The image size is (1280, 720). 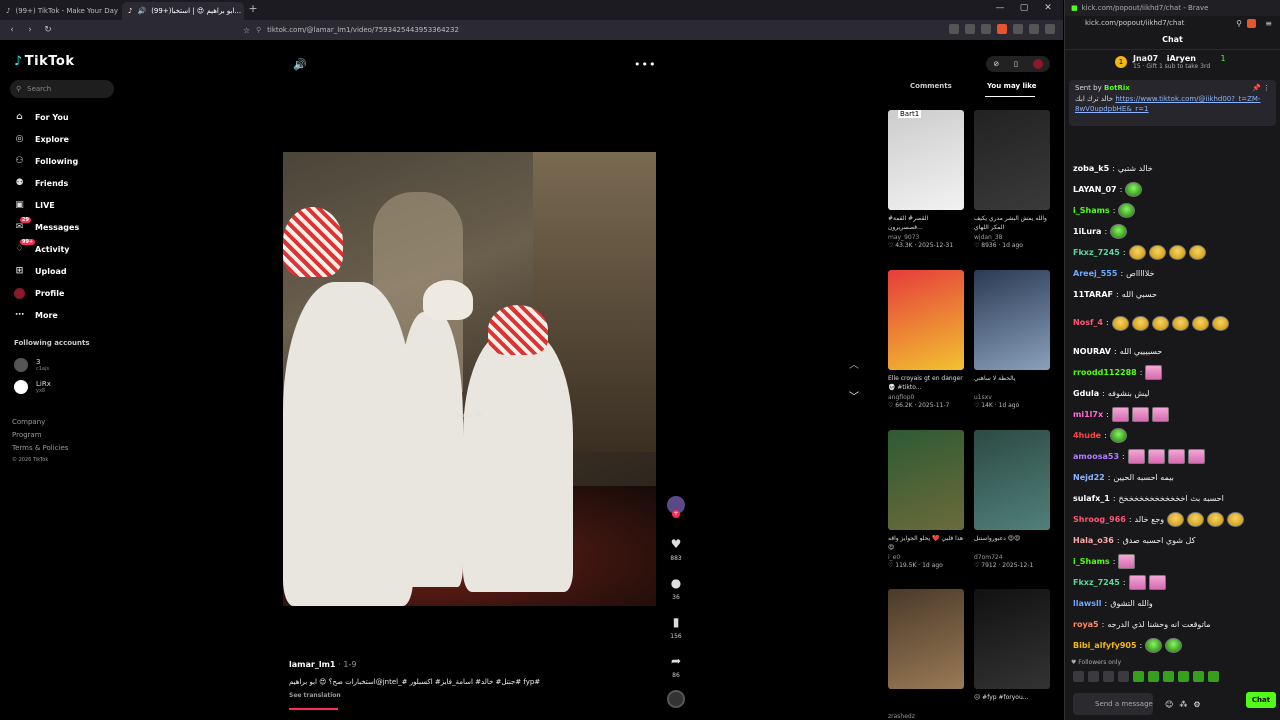 I want to click on maximize-icon: ▢, so click(x=1024, y=8).